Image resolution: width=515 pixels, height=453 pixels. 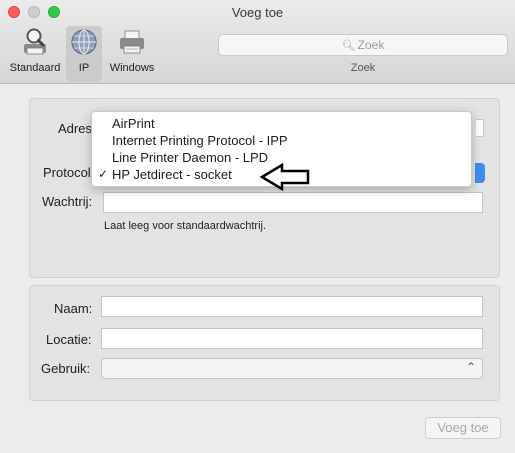 What do you see at coordinates (73, 308) in the screenshot?
I see `naam-label: Naam:` at bounding box center [73, 308].